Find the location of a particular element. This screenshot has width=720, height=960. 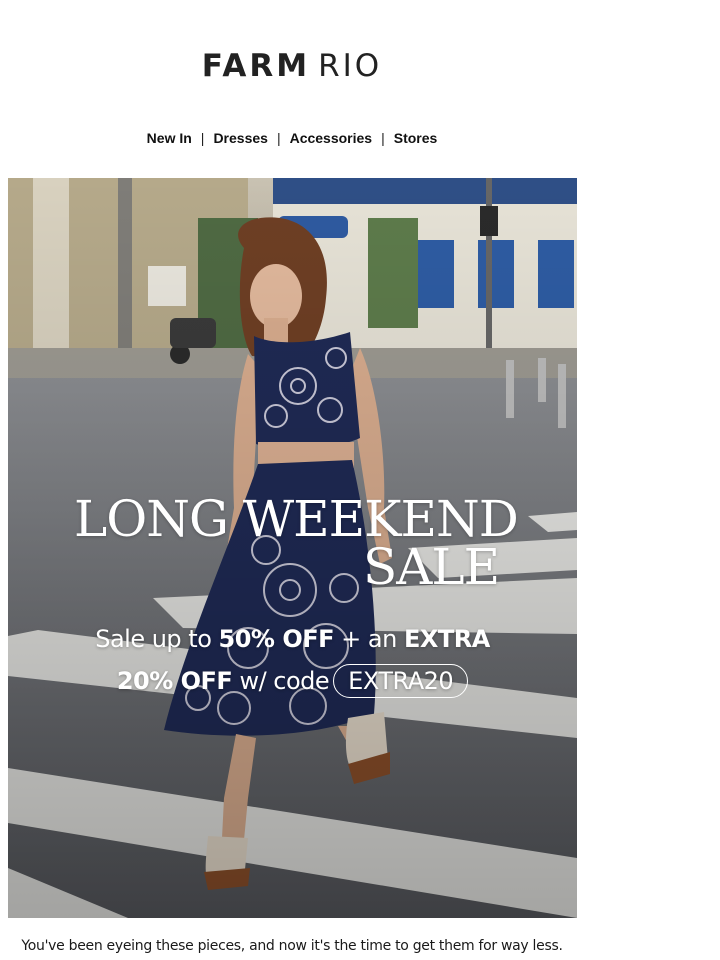

main-nav: New In | Dresses | Accessories | Stores is located at coordinates (292, 138).